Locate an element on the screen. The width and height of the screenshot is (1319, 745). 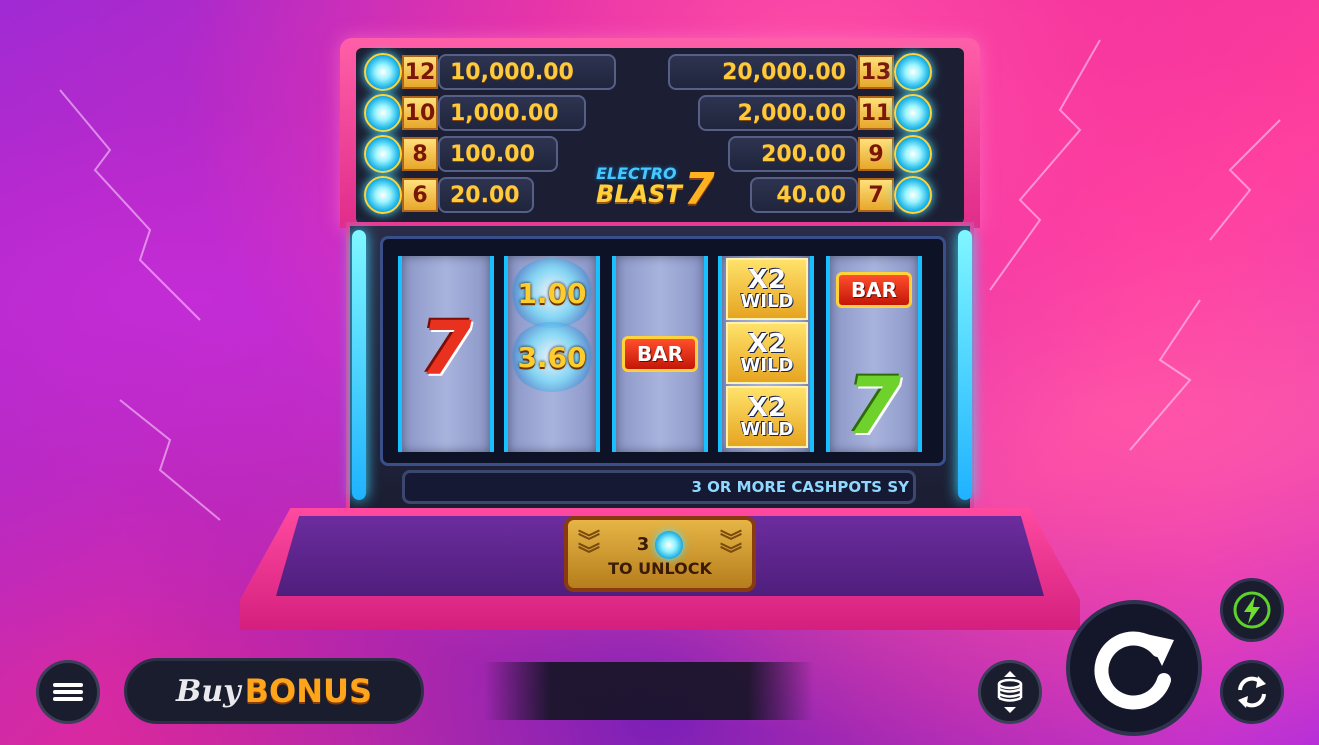
autoplay-icon is located at coordinates (1252, 692).